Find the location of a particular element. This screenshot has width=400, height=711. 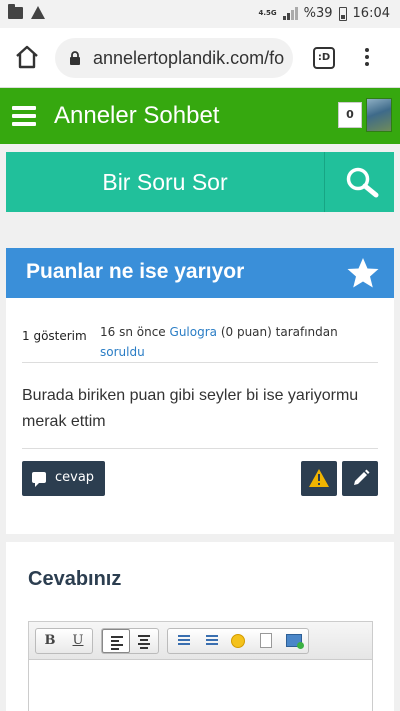

smiley-icon is located at coordinates (238, 641).